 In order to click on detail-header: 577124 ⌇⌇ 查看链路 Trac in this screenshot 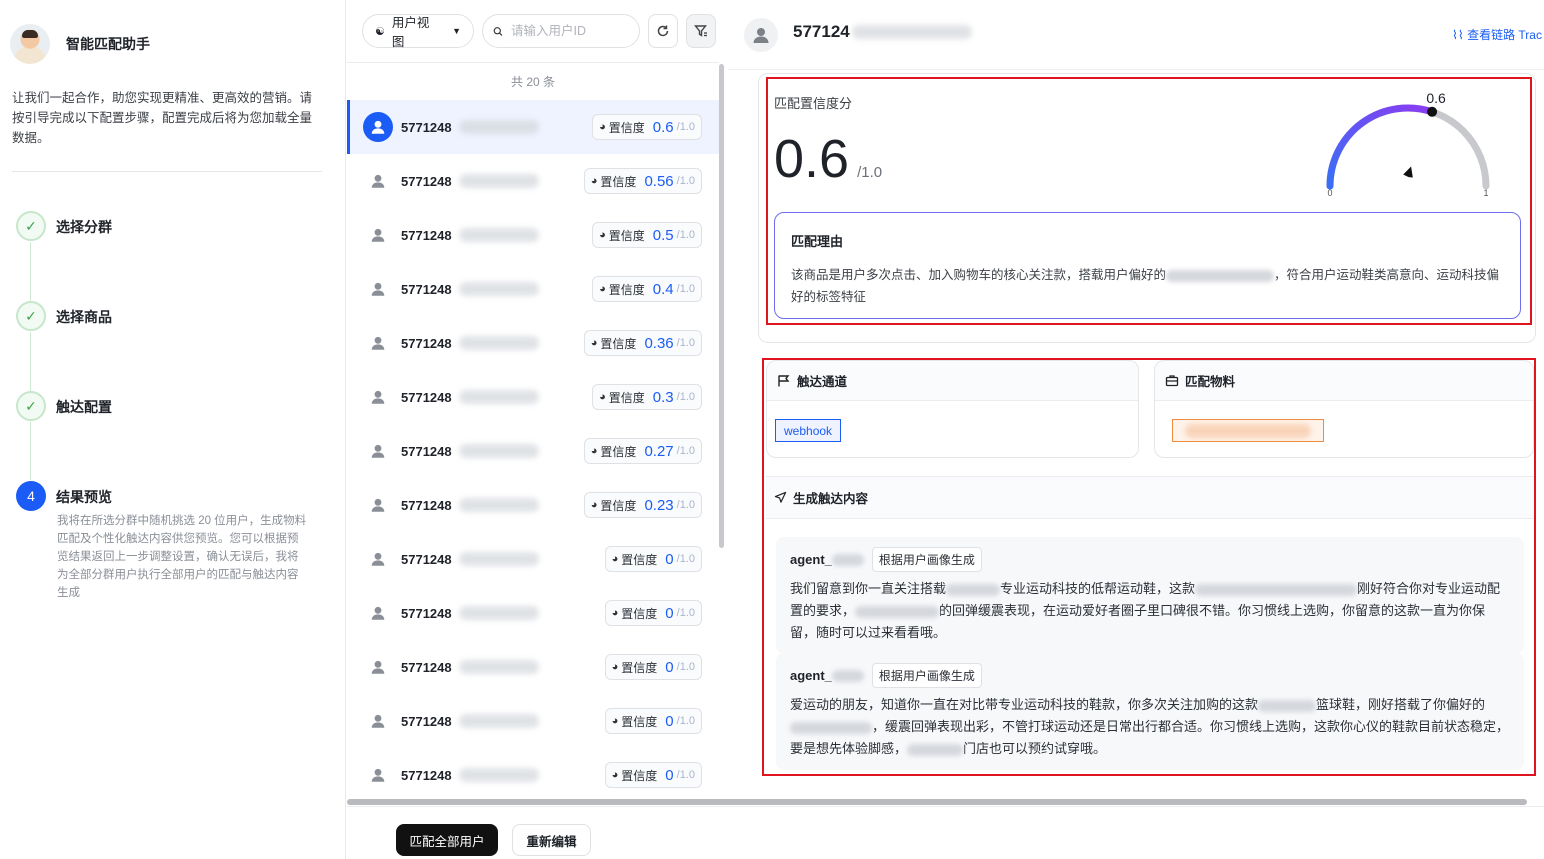, I will do `click(1136, 35)`.